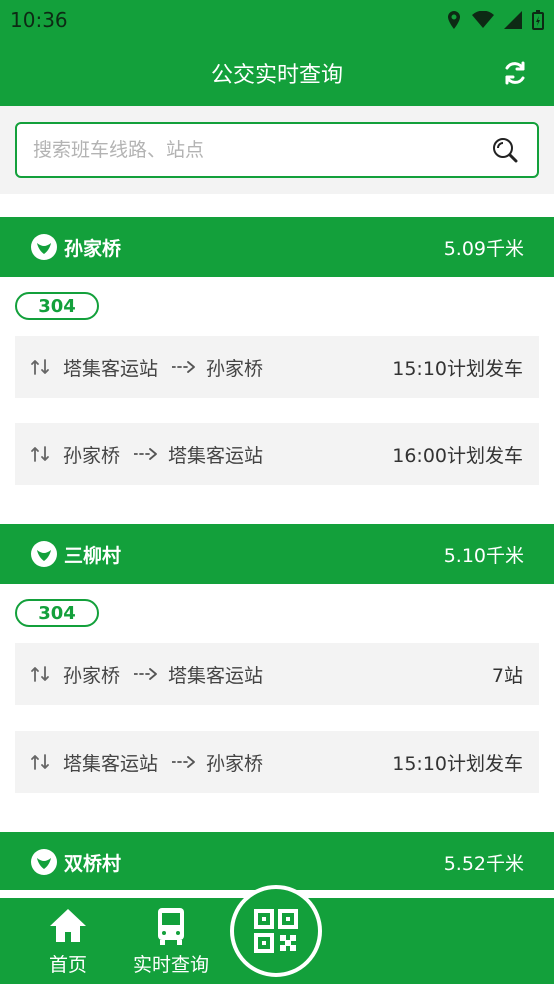 Image resolution: width=554 pixels, height=984 pixels. I want to click on refresh-icon, so click(515, 73).